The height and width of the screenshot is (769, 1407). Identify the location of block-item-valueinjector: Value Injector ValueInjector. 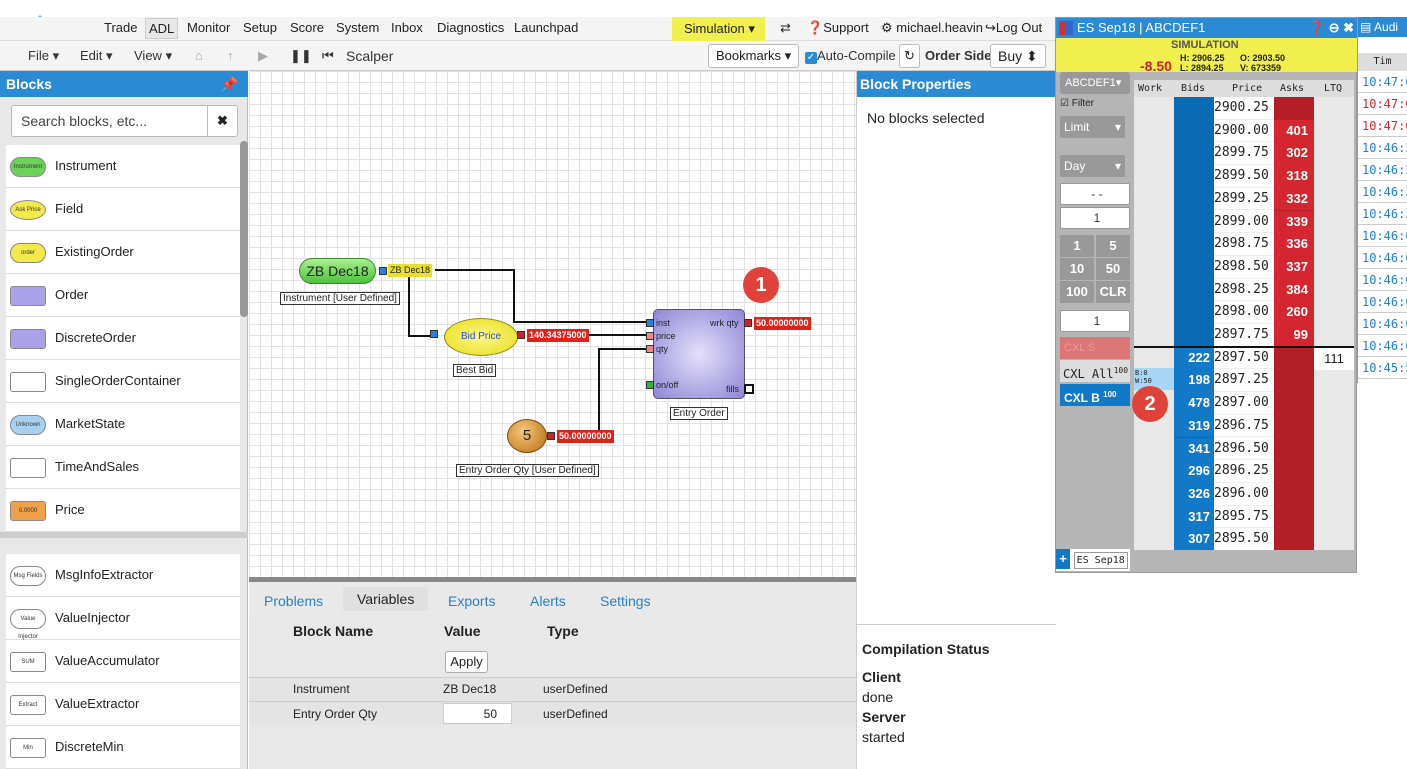
(123, 618).